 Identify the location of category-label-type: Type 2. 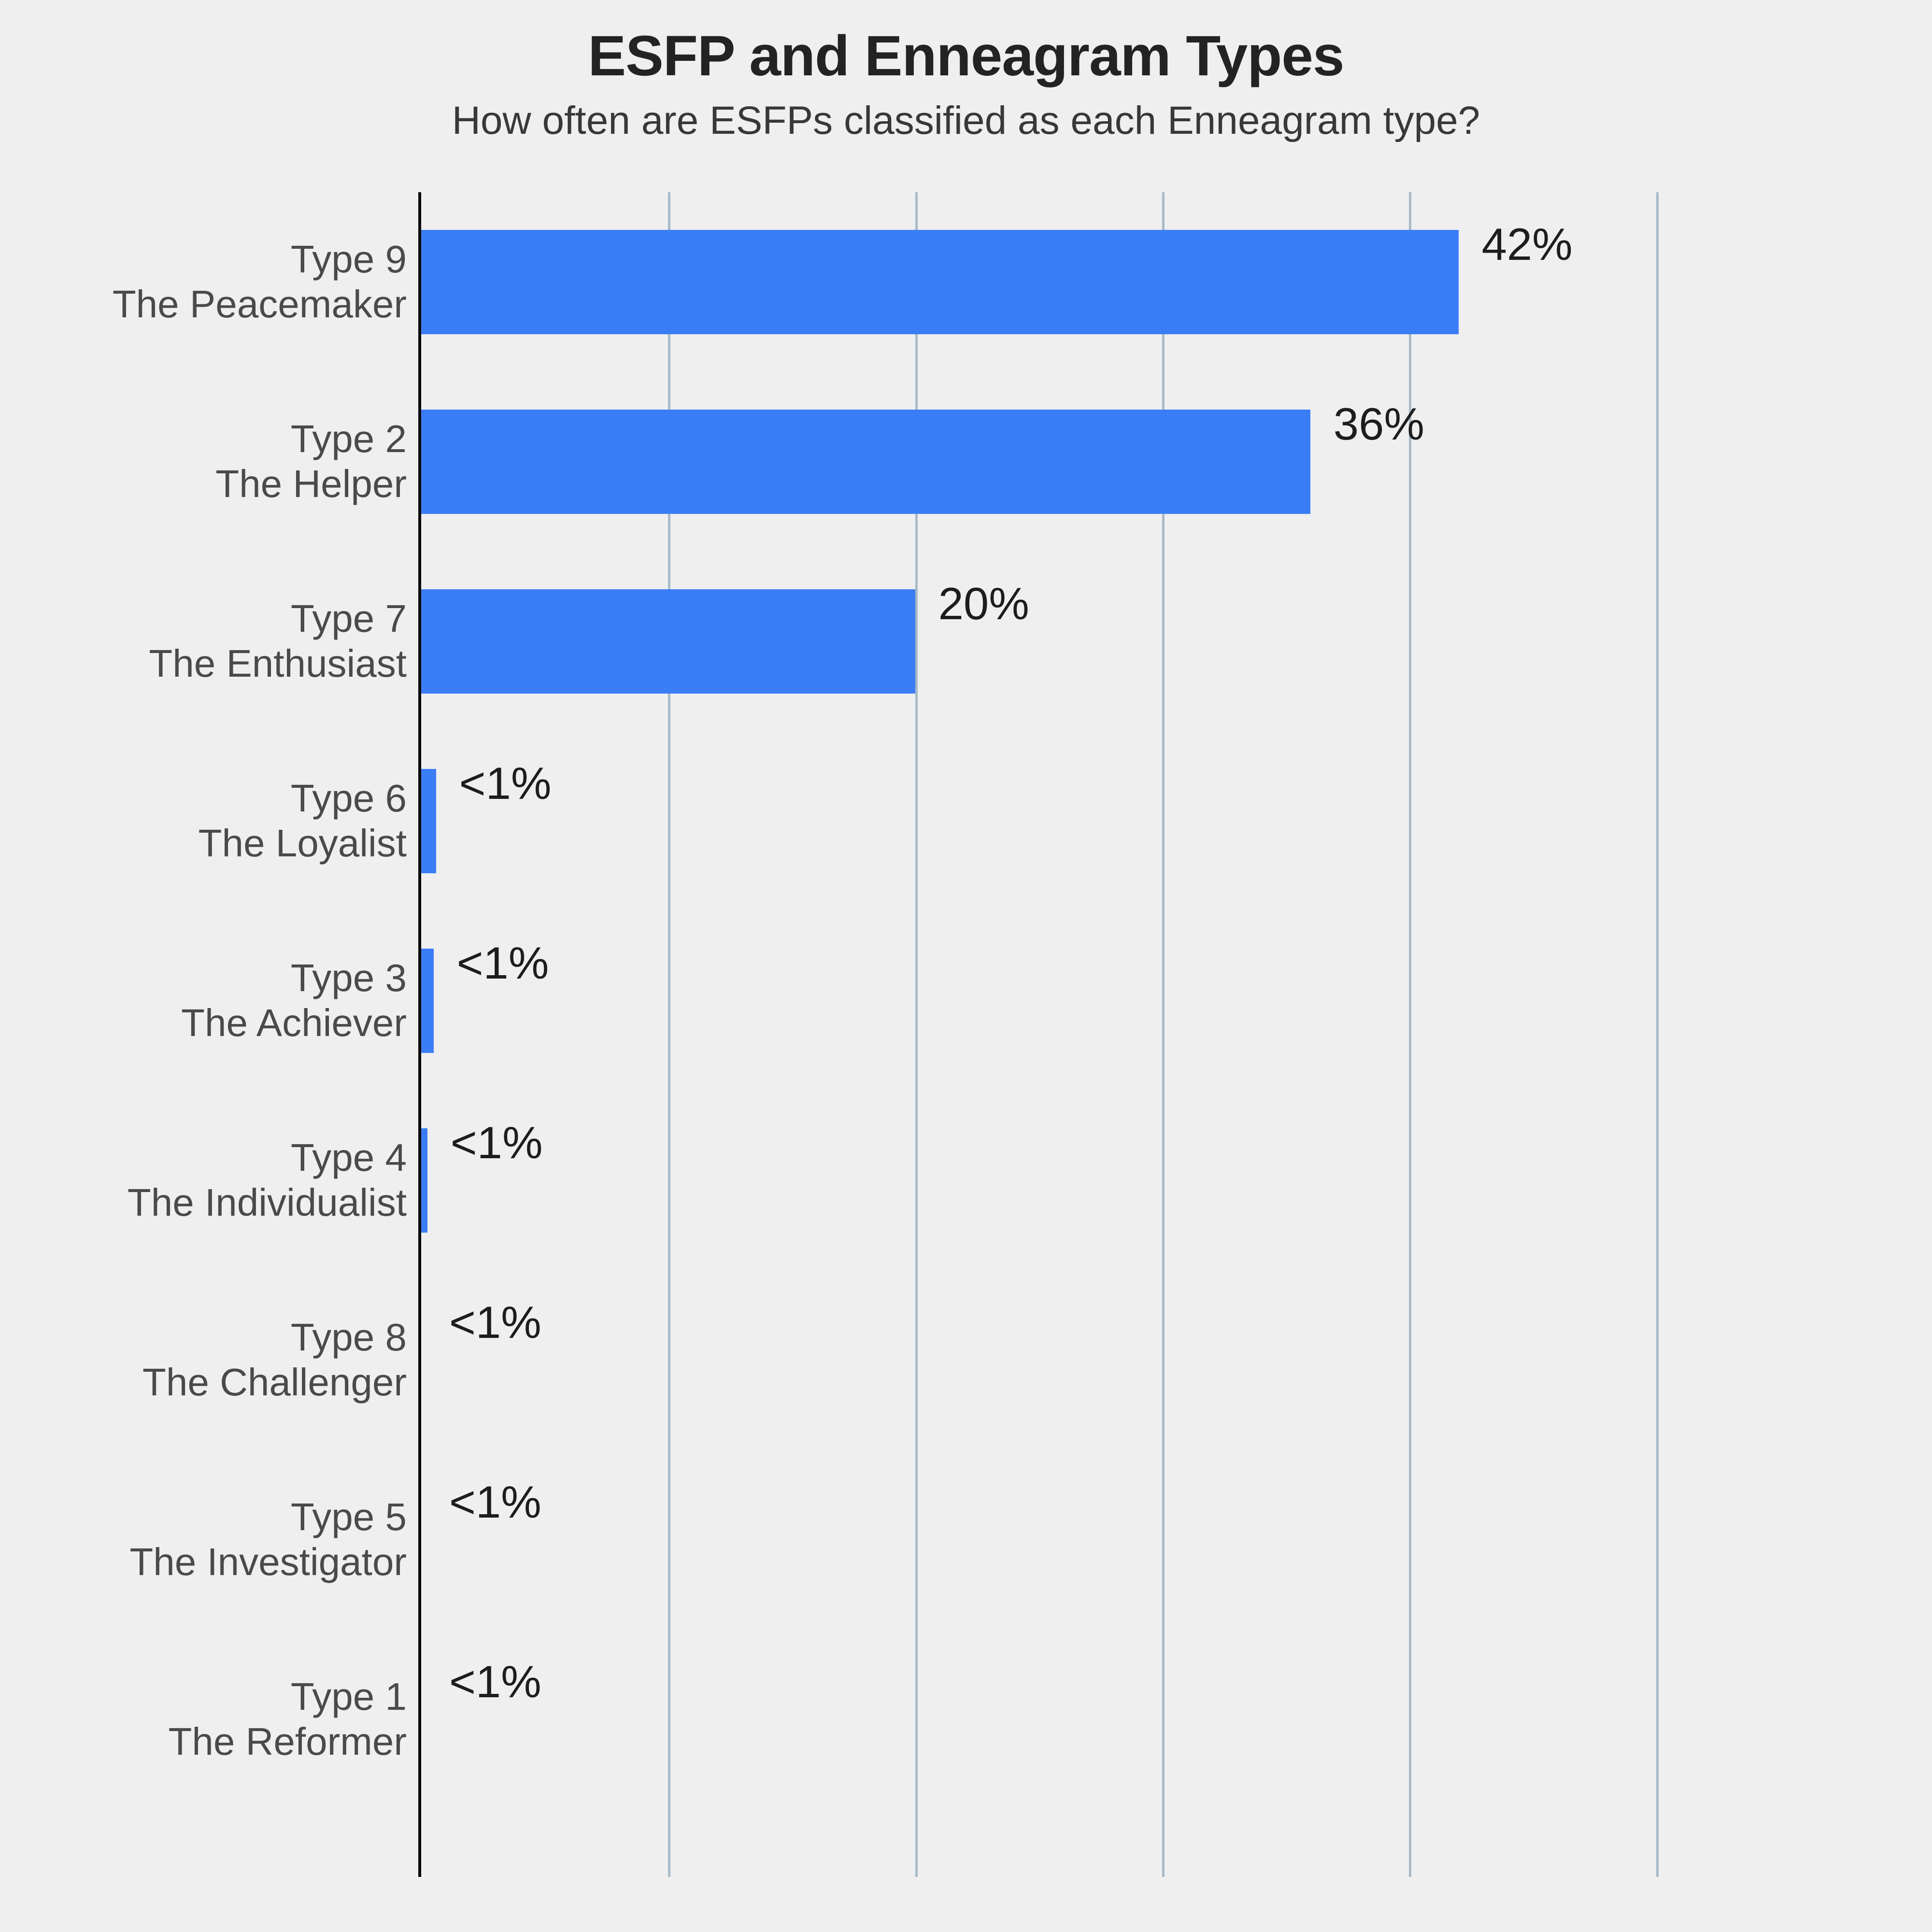
(348, 439).